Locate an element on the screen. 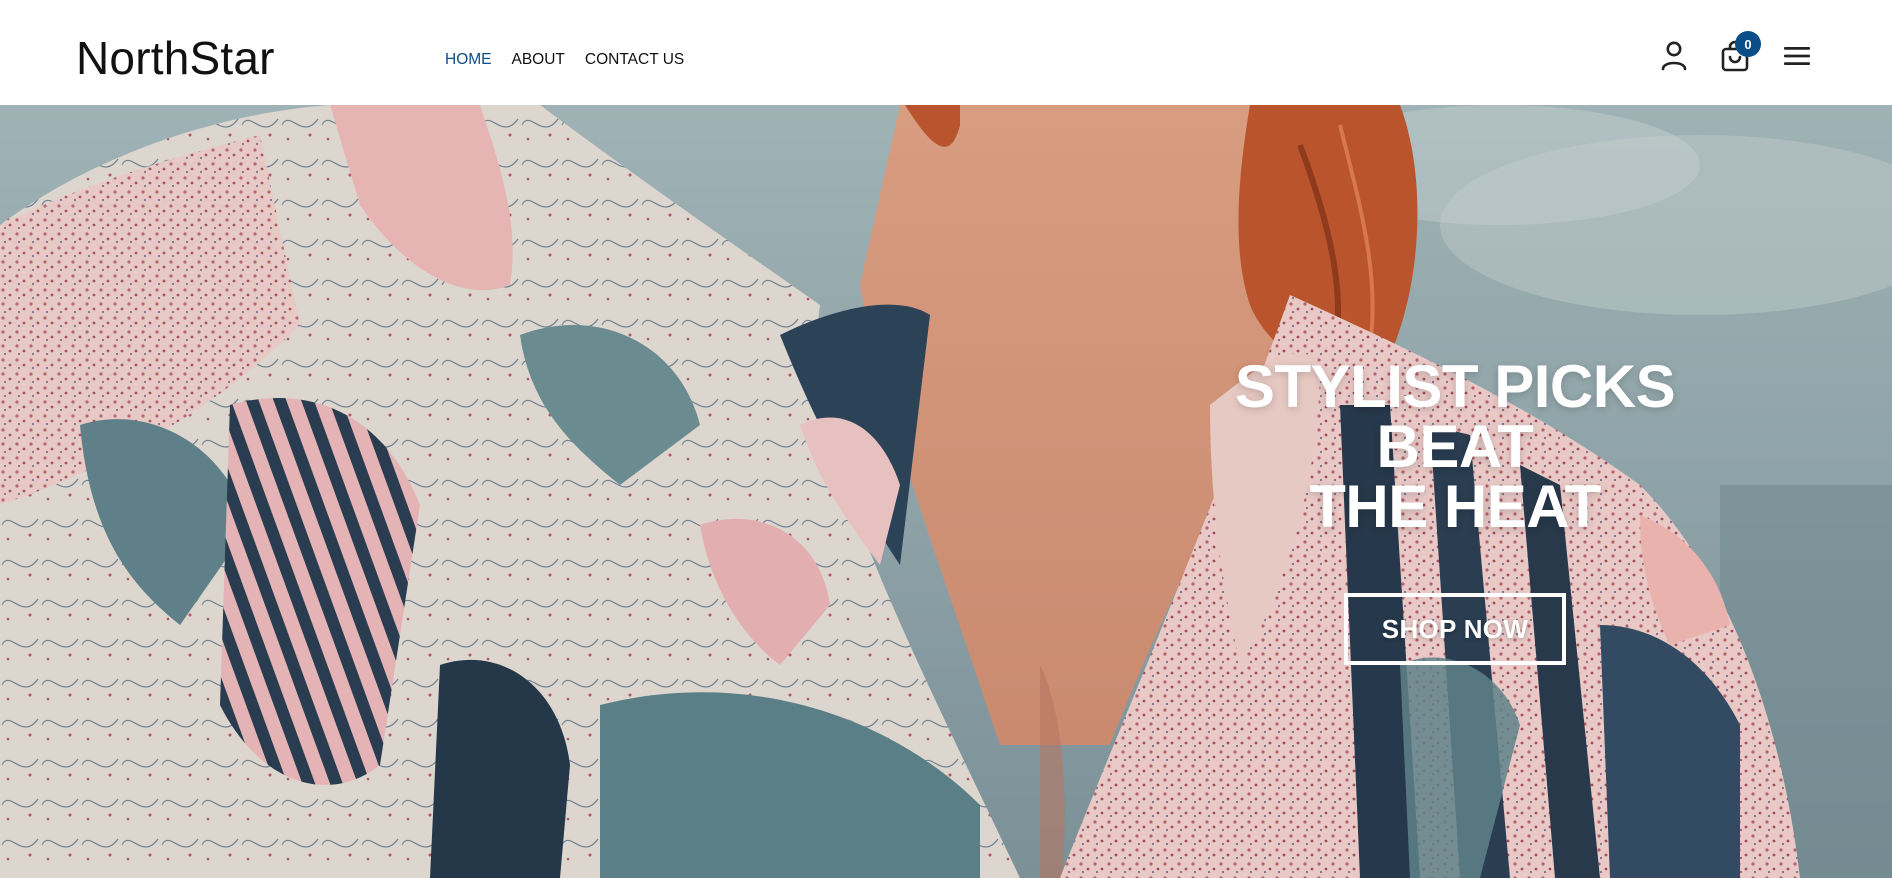 The height and width of the screenshot is (878, 1892). nav-link-home: HOME is located at coordinates (468, 60).